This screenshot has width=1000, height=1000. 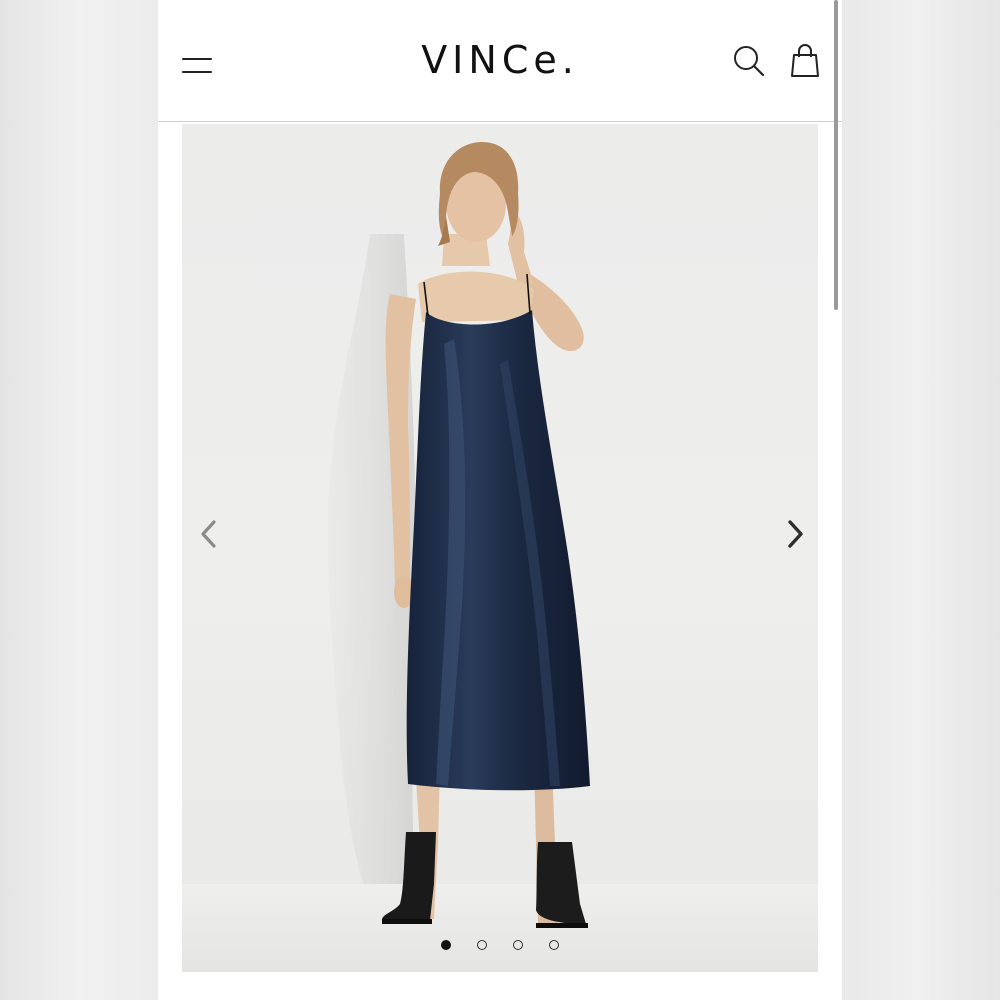 What do you see at coordinates (795, 534) in the screenshot?
I see `chevron-right-icon` at bounding box center [795, 534].